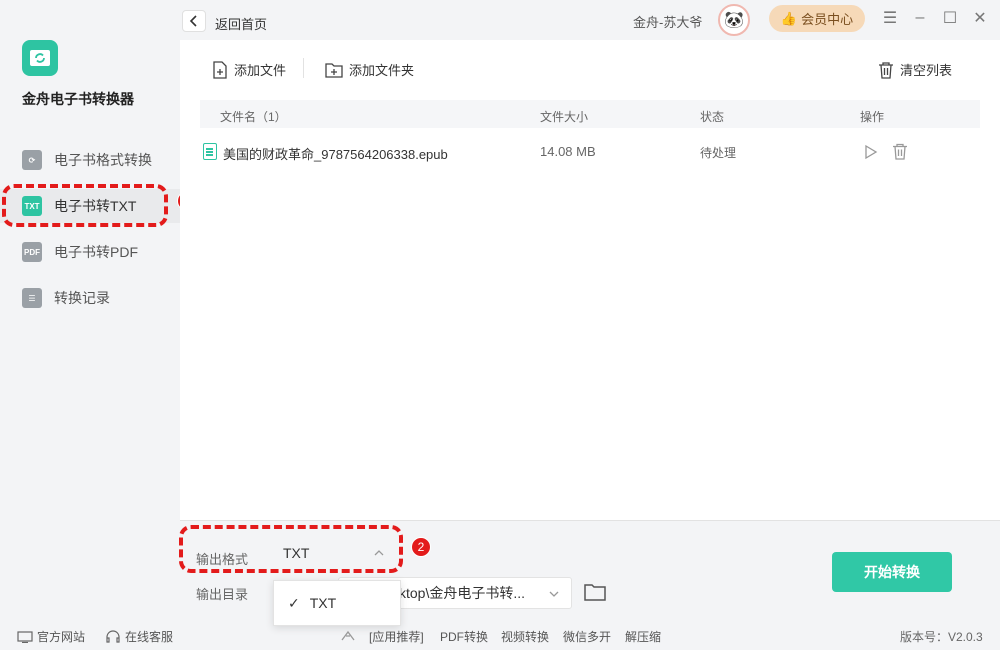 The height and width of the screenshot is (650, 1000). Describe the element at coordinates (349, 635) in the screenshot. I see `recommend-icon` at that location.